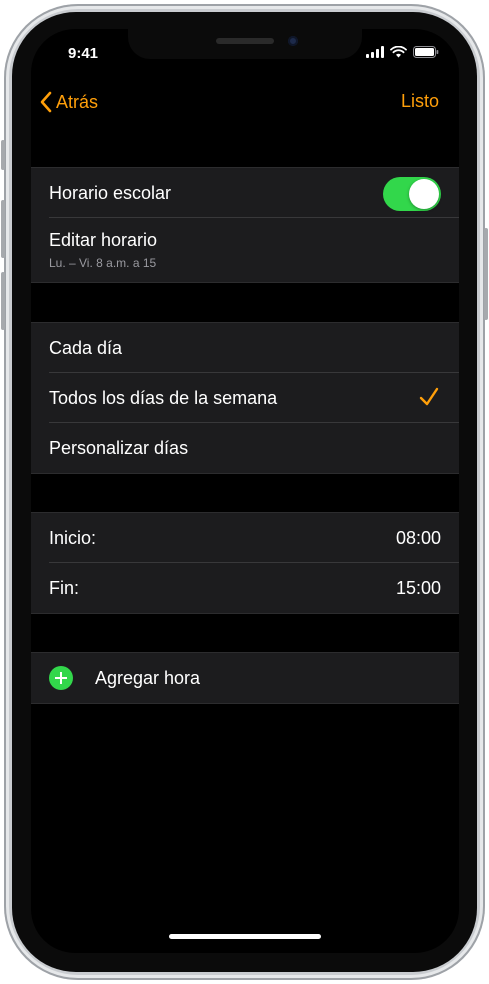 This screenshot has width=489, height=984. What do you see at coordinates (486, 274) in the screenshot?
I see `power-button` at bounding box center [486, 274].